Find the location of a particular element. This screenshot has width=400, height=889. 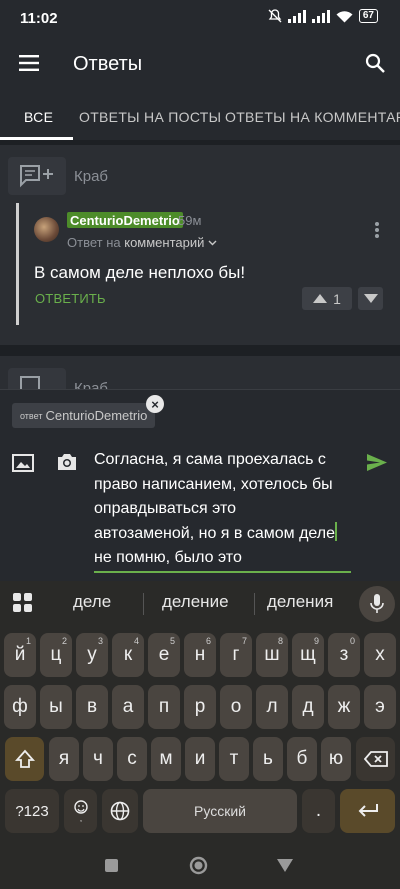

key-hint: 8 is located at coordinates (280, 641).